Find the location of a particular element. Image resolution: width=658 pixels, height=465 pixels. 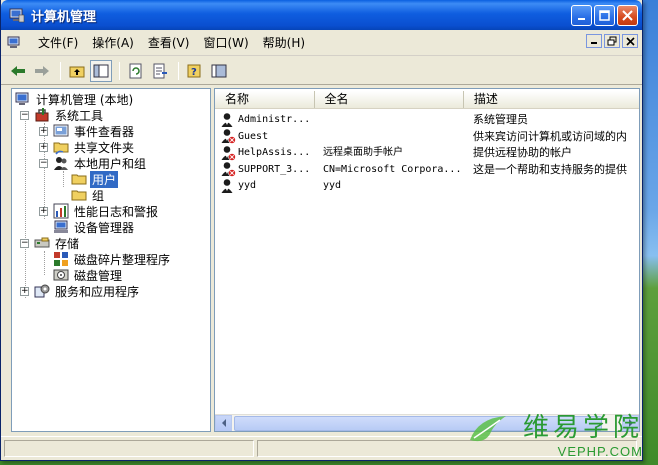

maximize-icon is located at coordinates (604, 15).